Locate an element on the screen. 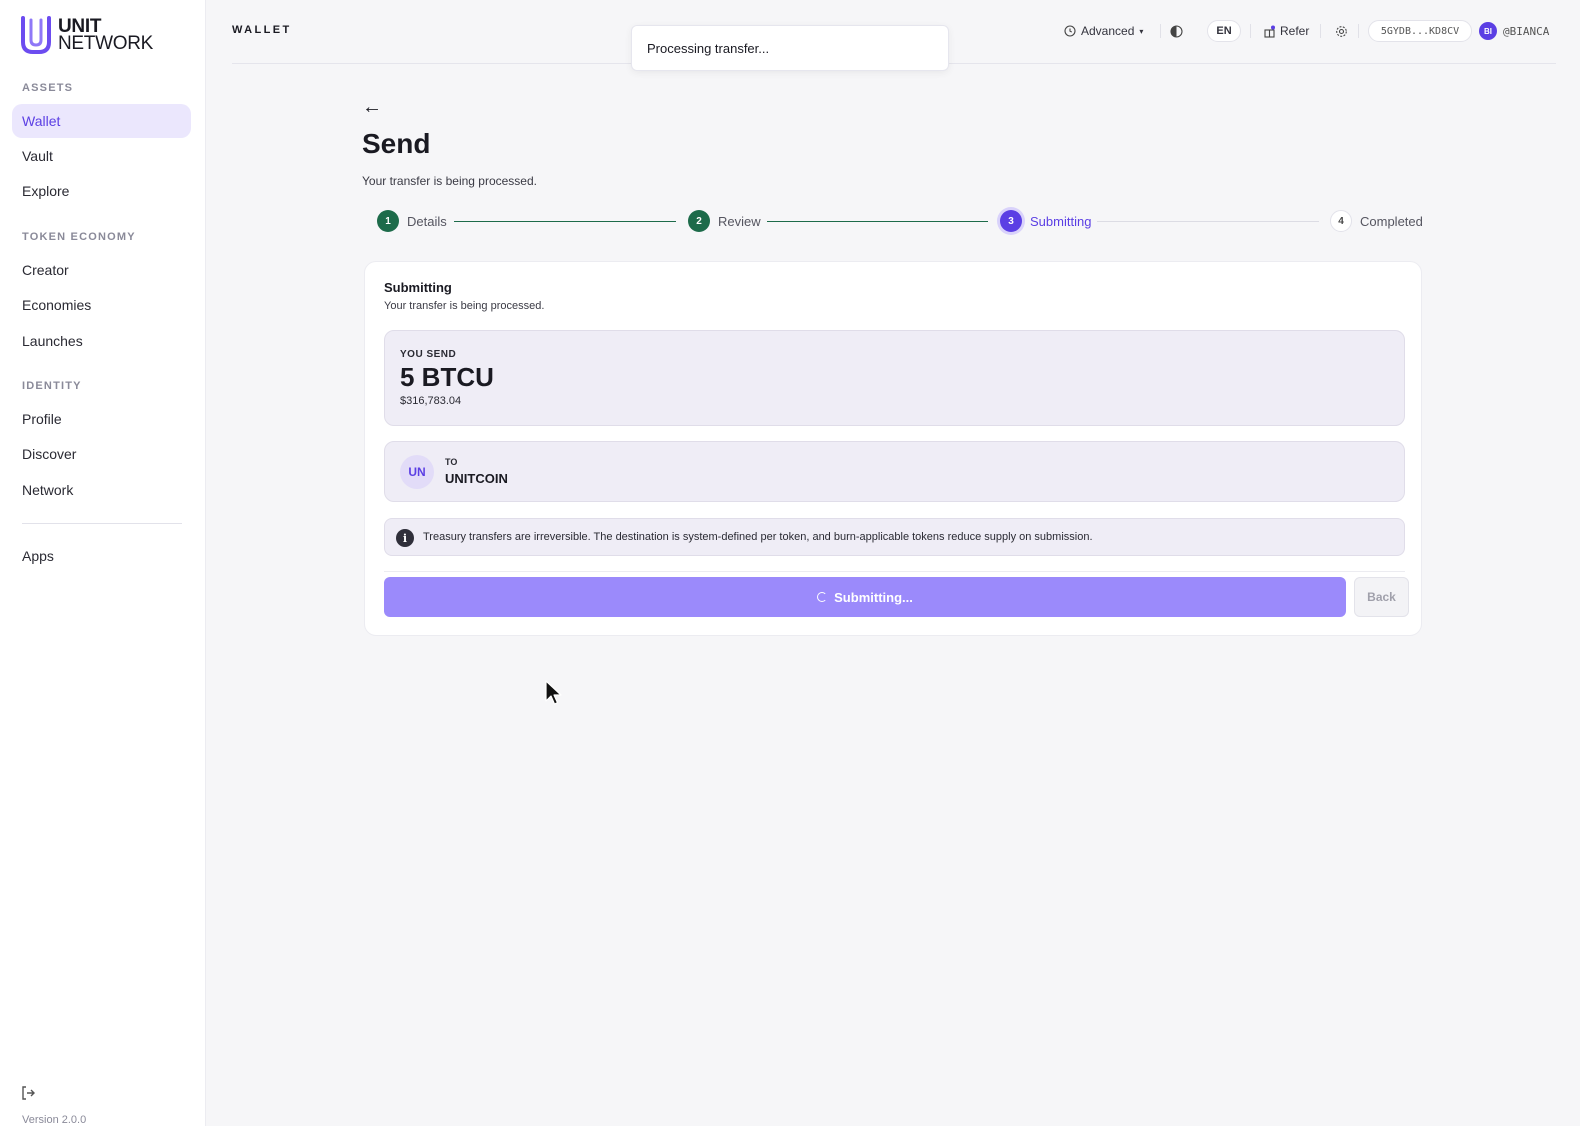 This screenshot has width=1580, height=1126. settings-button is located at coordinates (1341, 31).